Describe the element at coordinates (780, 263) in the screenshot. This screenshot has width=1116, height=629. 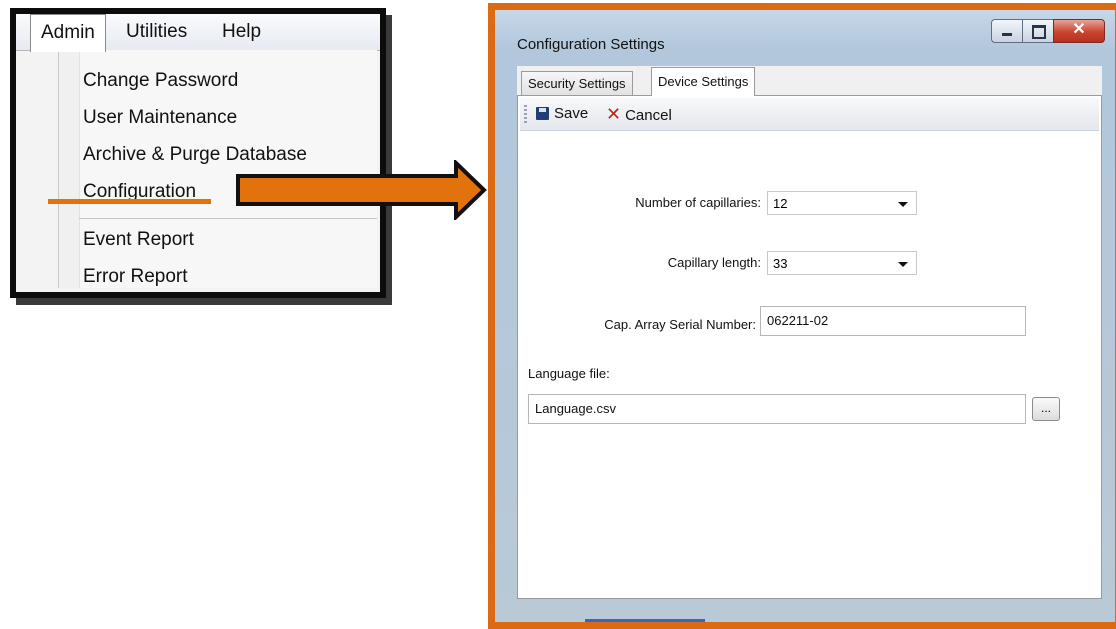
I see `capillary-length-value: 33` at that location.